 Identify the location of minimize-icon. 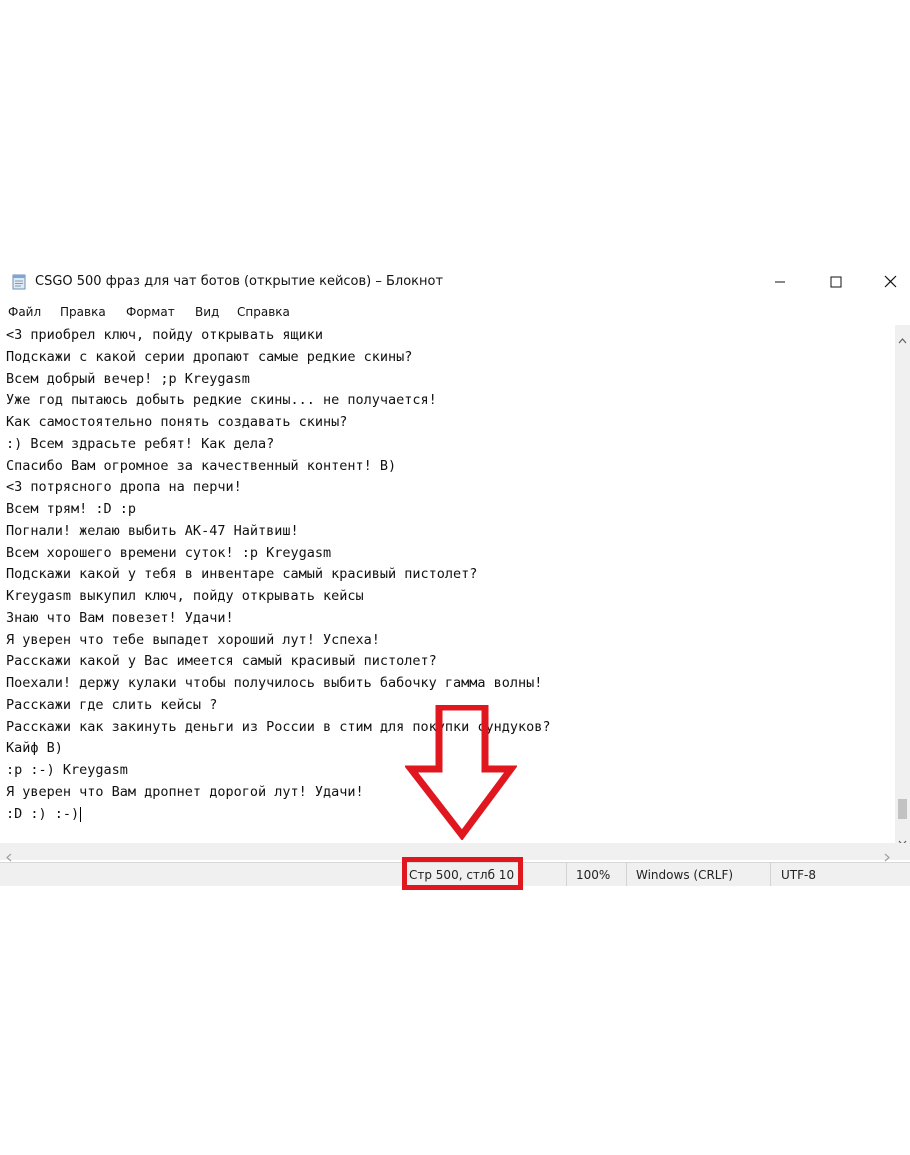
(780, 282).